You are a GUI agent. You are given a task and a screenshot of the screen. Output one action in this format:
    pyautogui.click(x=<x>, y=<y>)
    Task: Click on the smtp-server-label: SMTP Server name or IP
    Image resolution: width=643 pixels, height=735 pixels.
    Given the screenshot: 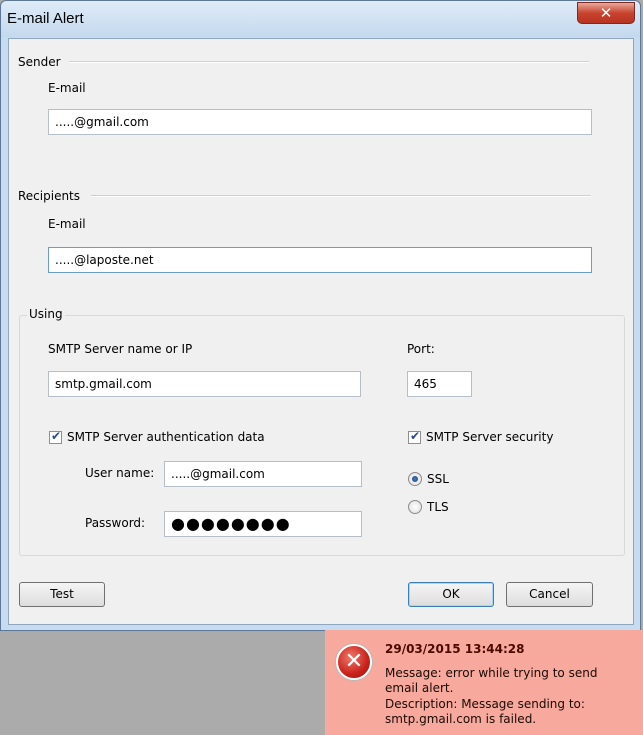 What is the action you would take?
    pyautogui.click(x=120, y=349)
    